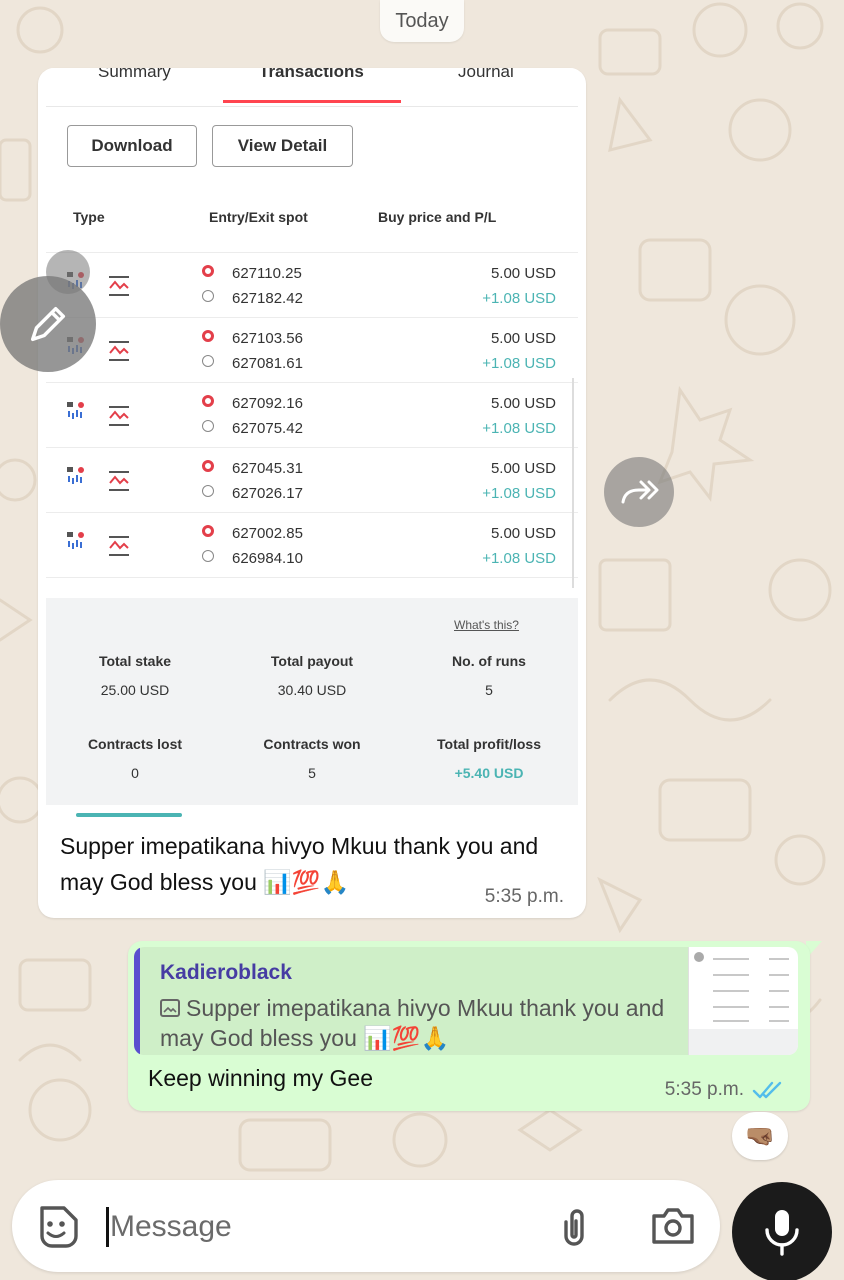  Describe the element at coordinates (258, 217) in the screenshot. I see `column-spot: Entry/Exit spot` at that location.